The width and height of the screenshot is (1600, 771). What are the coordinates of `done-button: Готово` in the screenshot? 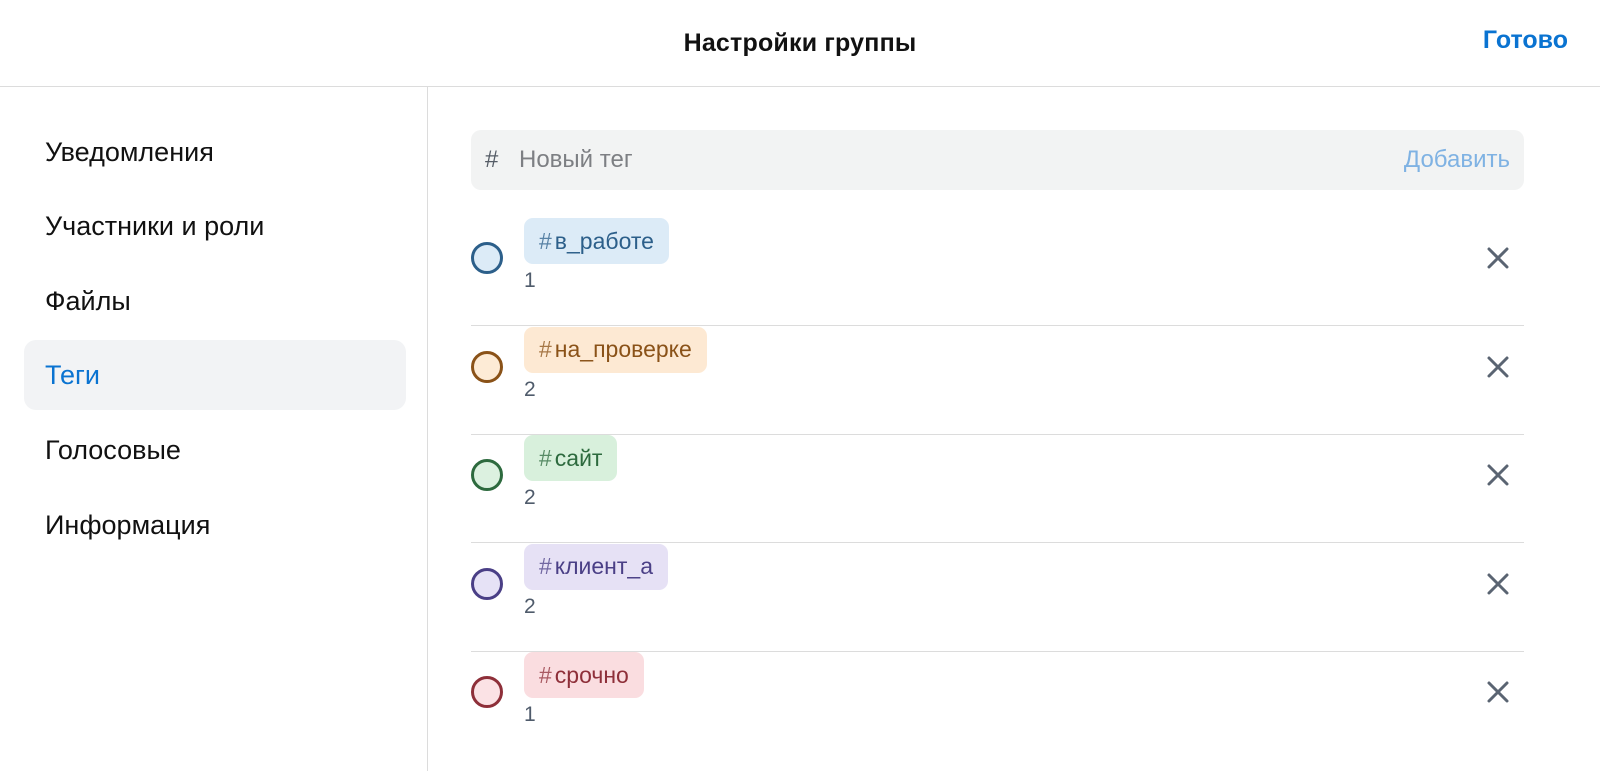 It's located at (1525, 40).